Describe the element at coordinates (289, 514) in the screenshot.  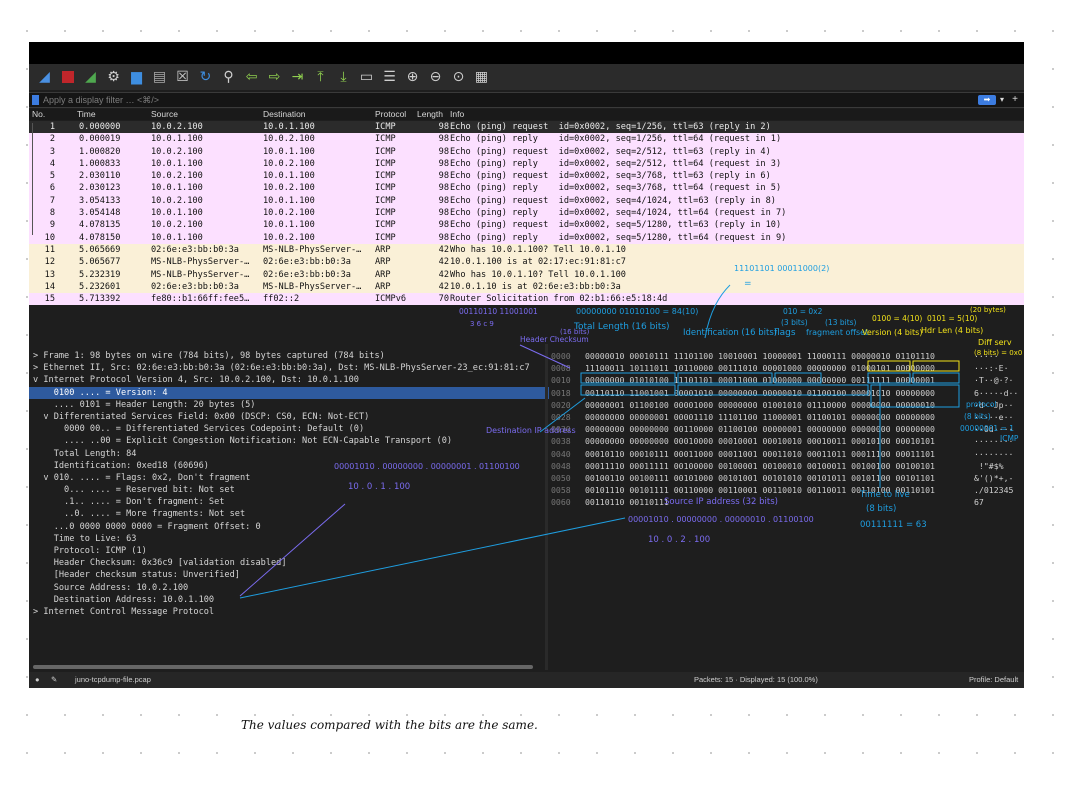
I see `detail-line: ..0. .... = More fragments: Not set` at that location.